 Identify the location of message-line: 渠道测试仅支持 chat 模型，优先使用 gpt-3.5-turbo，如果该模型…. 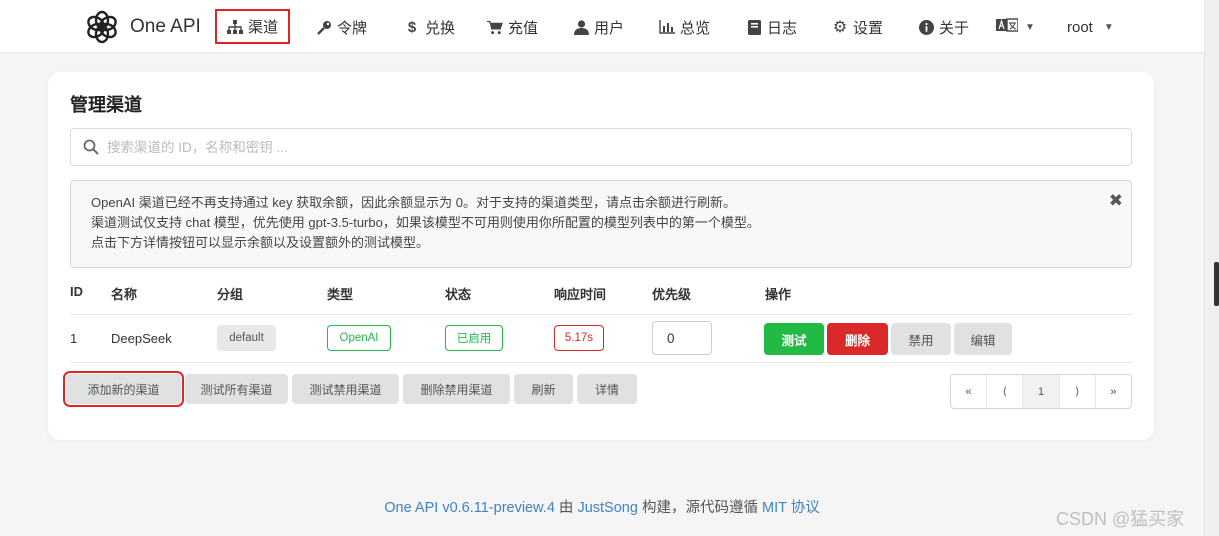
(425, 222).